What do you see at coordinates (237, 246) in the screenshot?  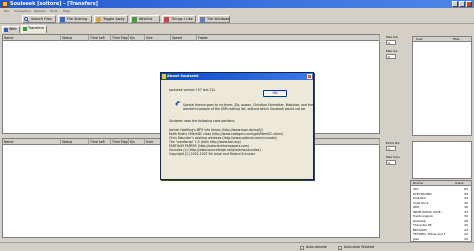 I see `statusbar: ✓ Auto-resume ✓ Auto-clear finished` at bounding box center [237, 246].